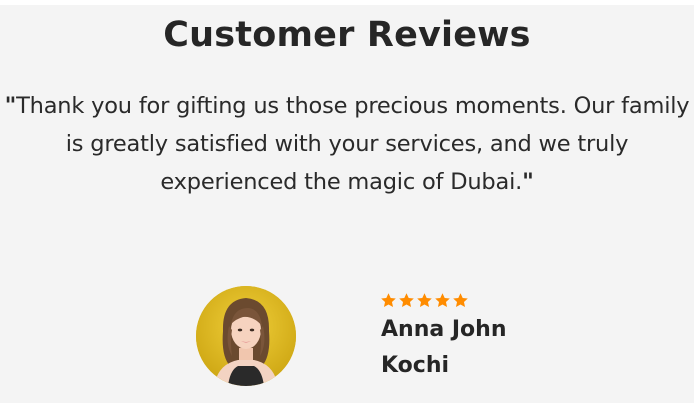 The width and height of the screenshot is (694, 408). I want to click on quote-close-mark: ", so click(528, 182).